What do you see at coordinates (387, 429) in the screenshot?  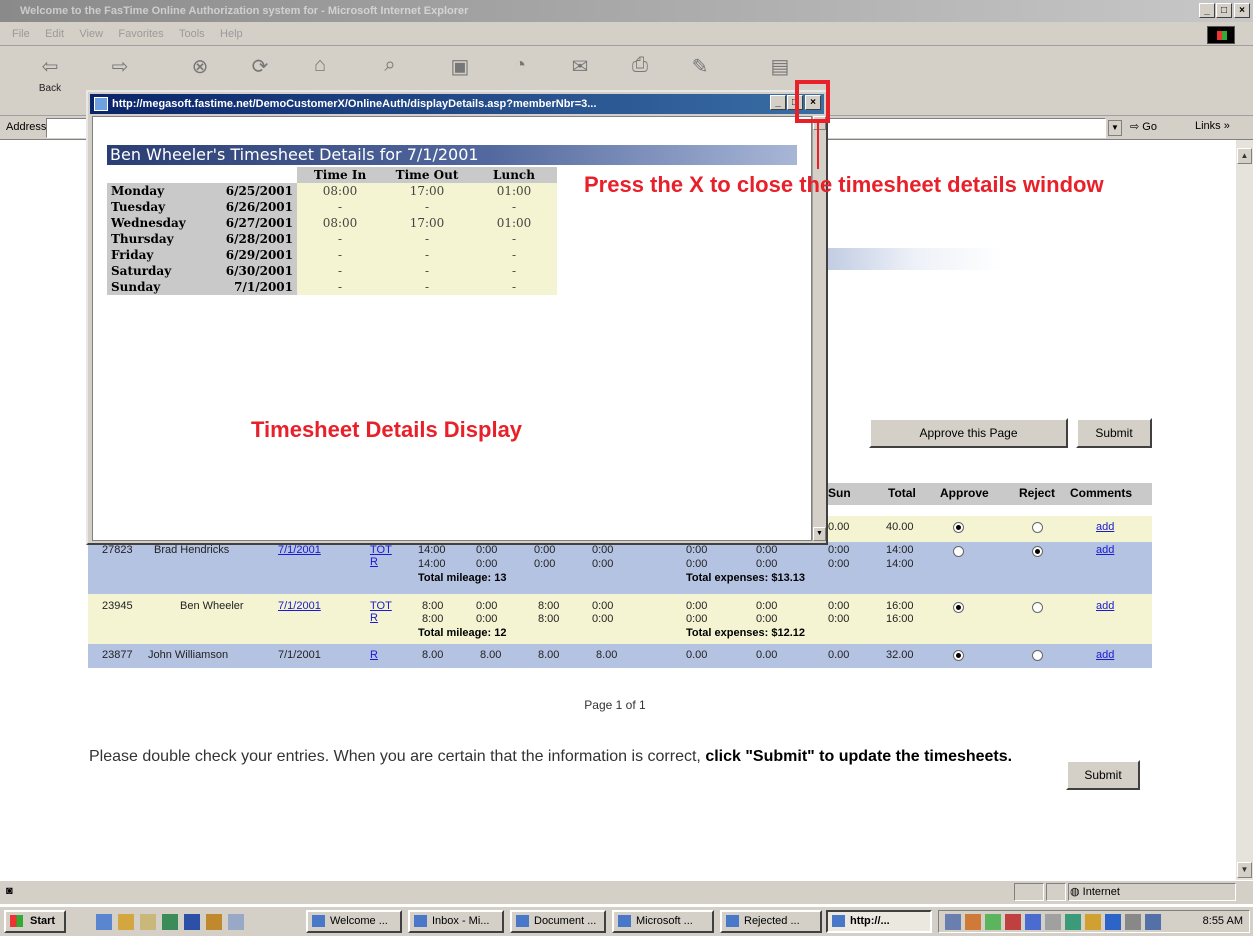 I see `details-display-annotation: Timesheet Details Display` at bounding box center [387, 429].